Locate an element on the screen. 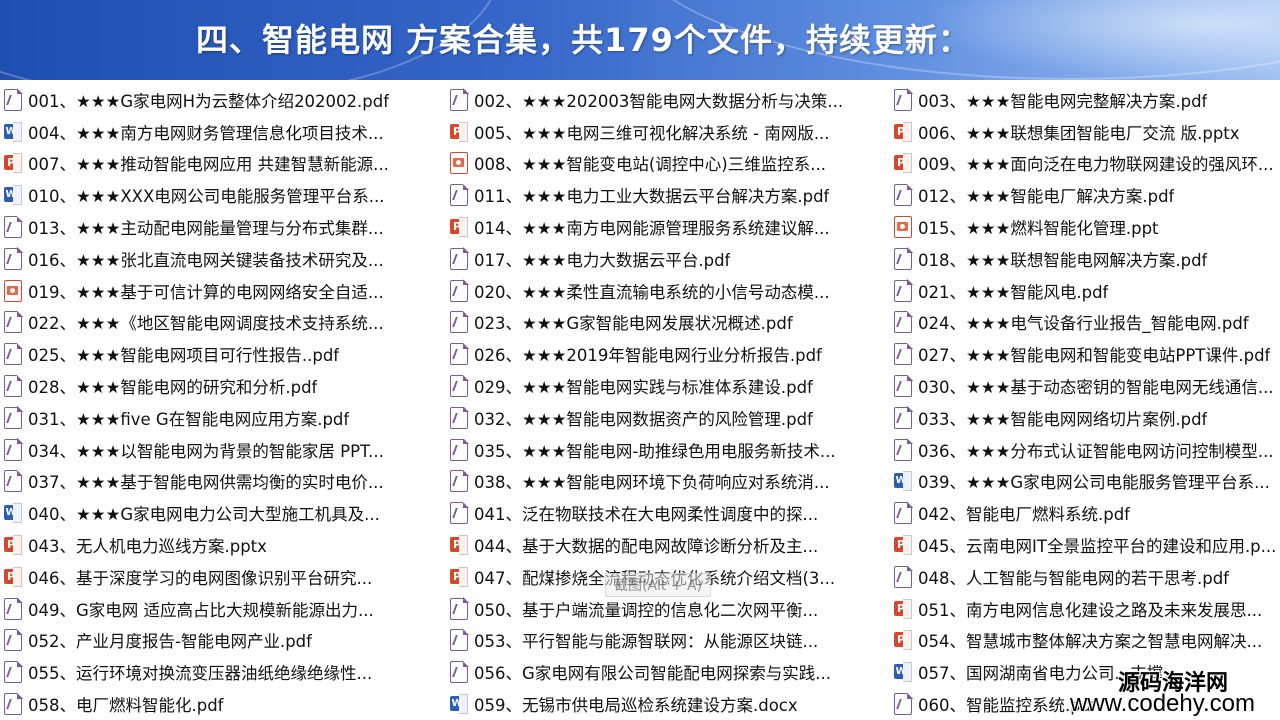  file-list-item: 027、★★★智能电网和智能变电站PPT课件.pdf is located at coordinates (1087, 354).